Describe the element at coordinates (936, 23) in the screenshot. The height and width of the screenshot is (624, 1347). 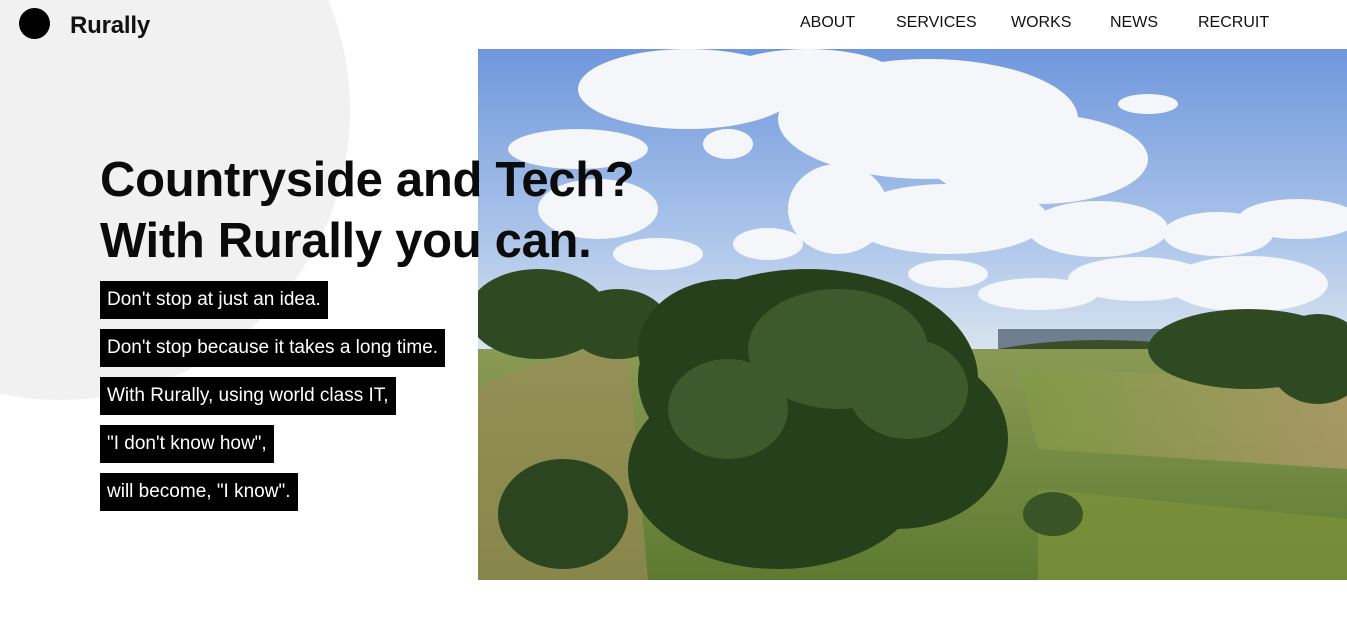
I see `nav-services: SERVICES` at that location.